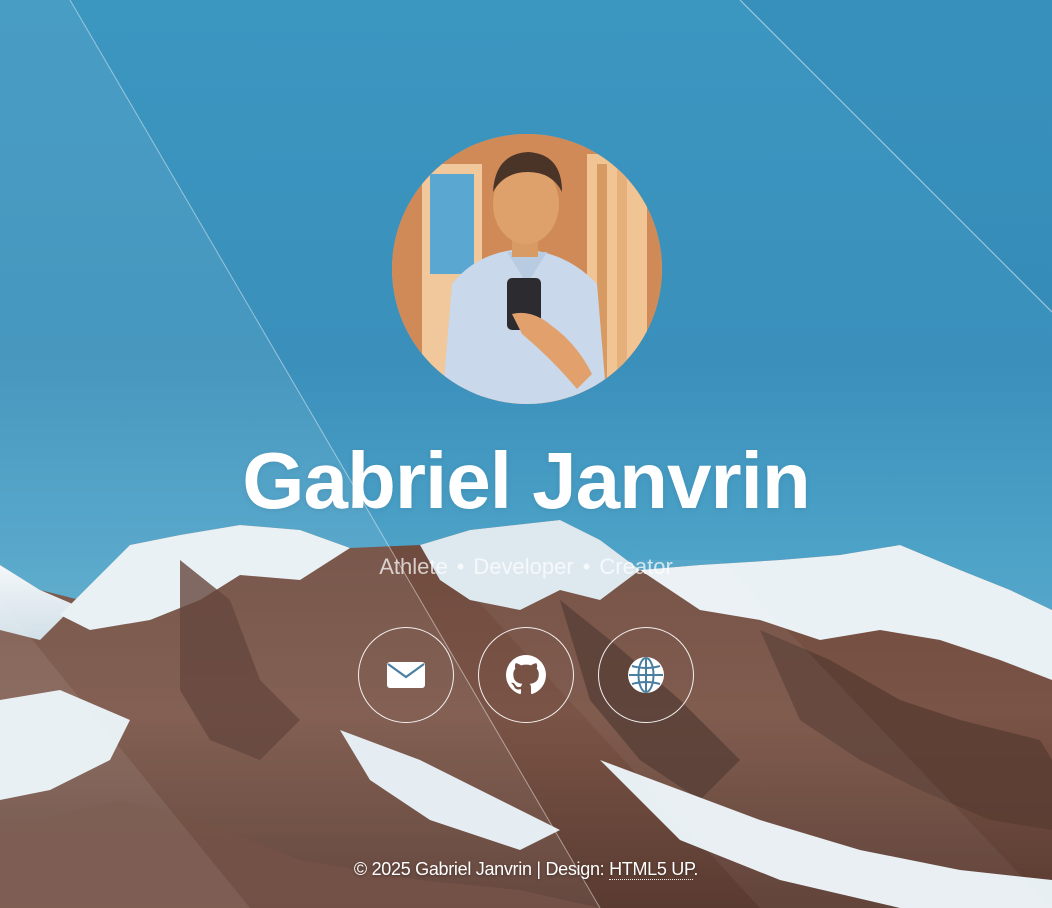  I want to click on github-link-button, so click(526, 675).